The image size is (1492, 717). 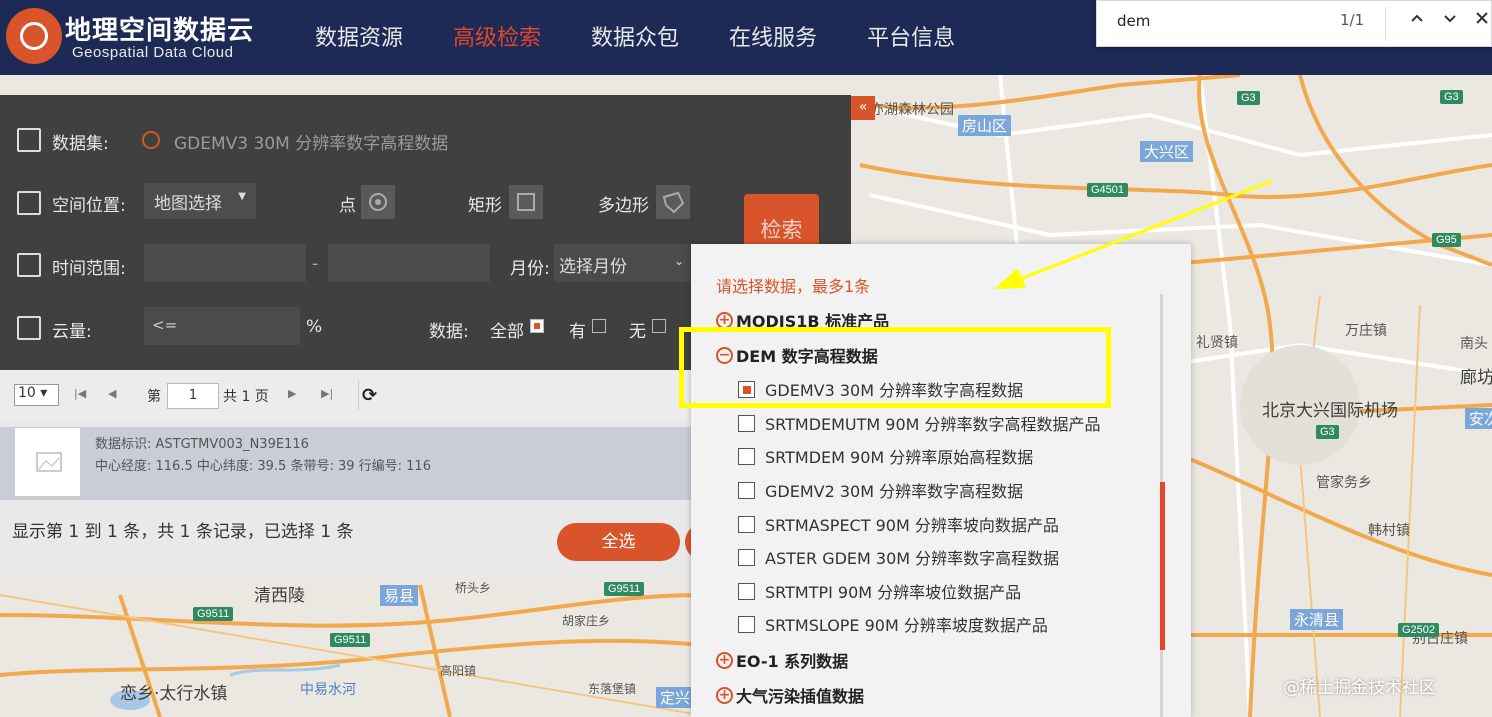 I want to click on list-item-srtmdem: SRTMDEM 90M 分辨率原始高程数据, so click(x=885, y=456).